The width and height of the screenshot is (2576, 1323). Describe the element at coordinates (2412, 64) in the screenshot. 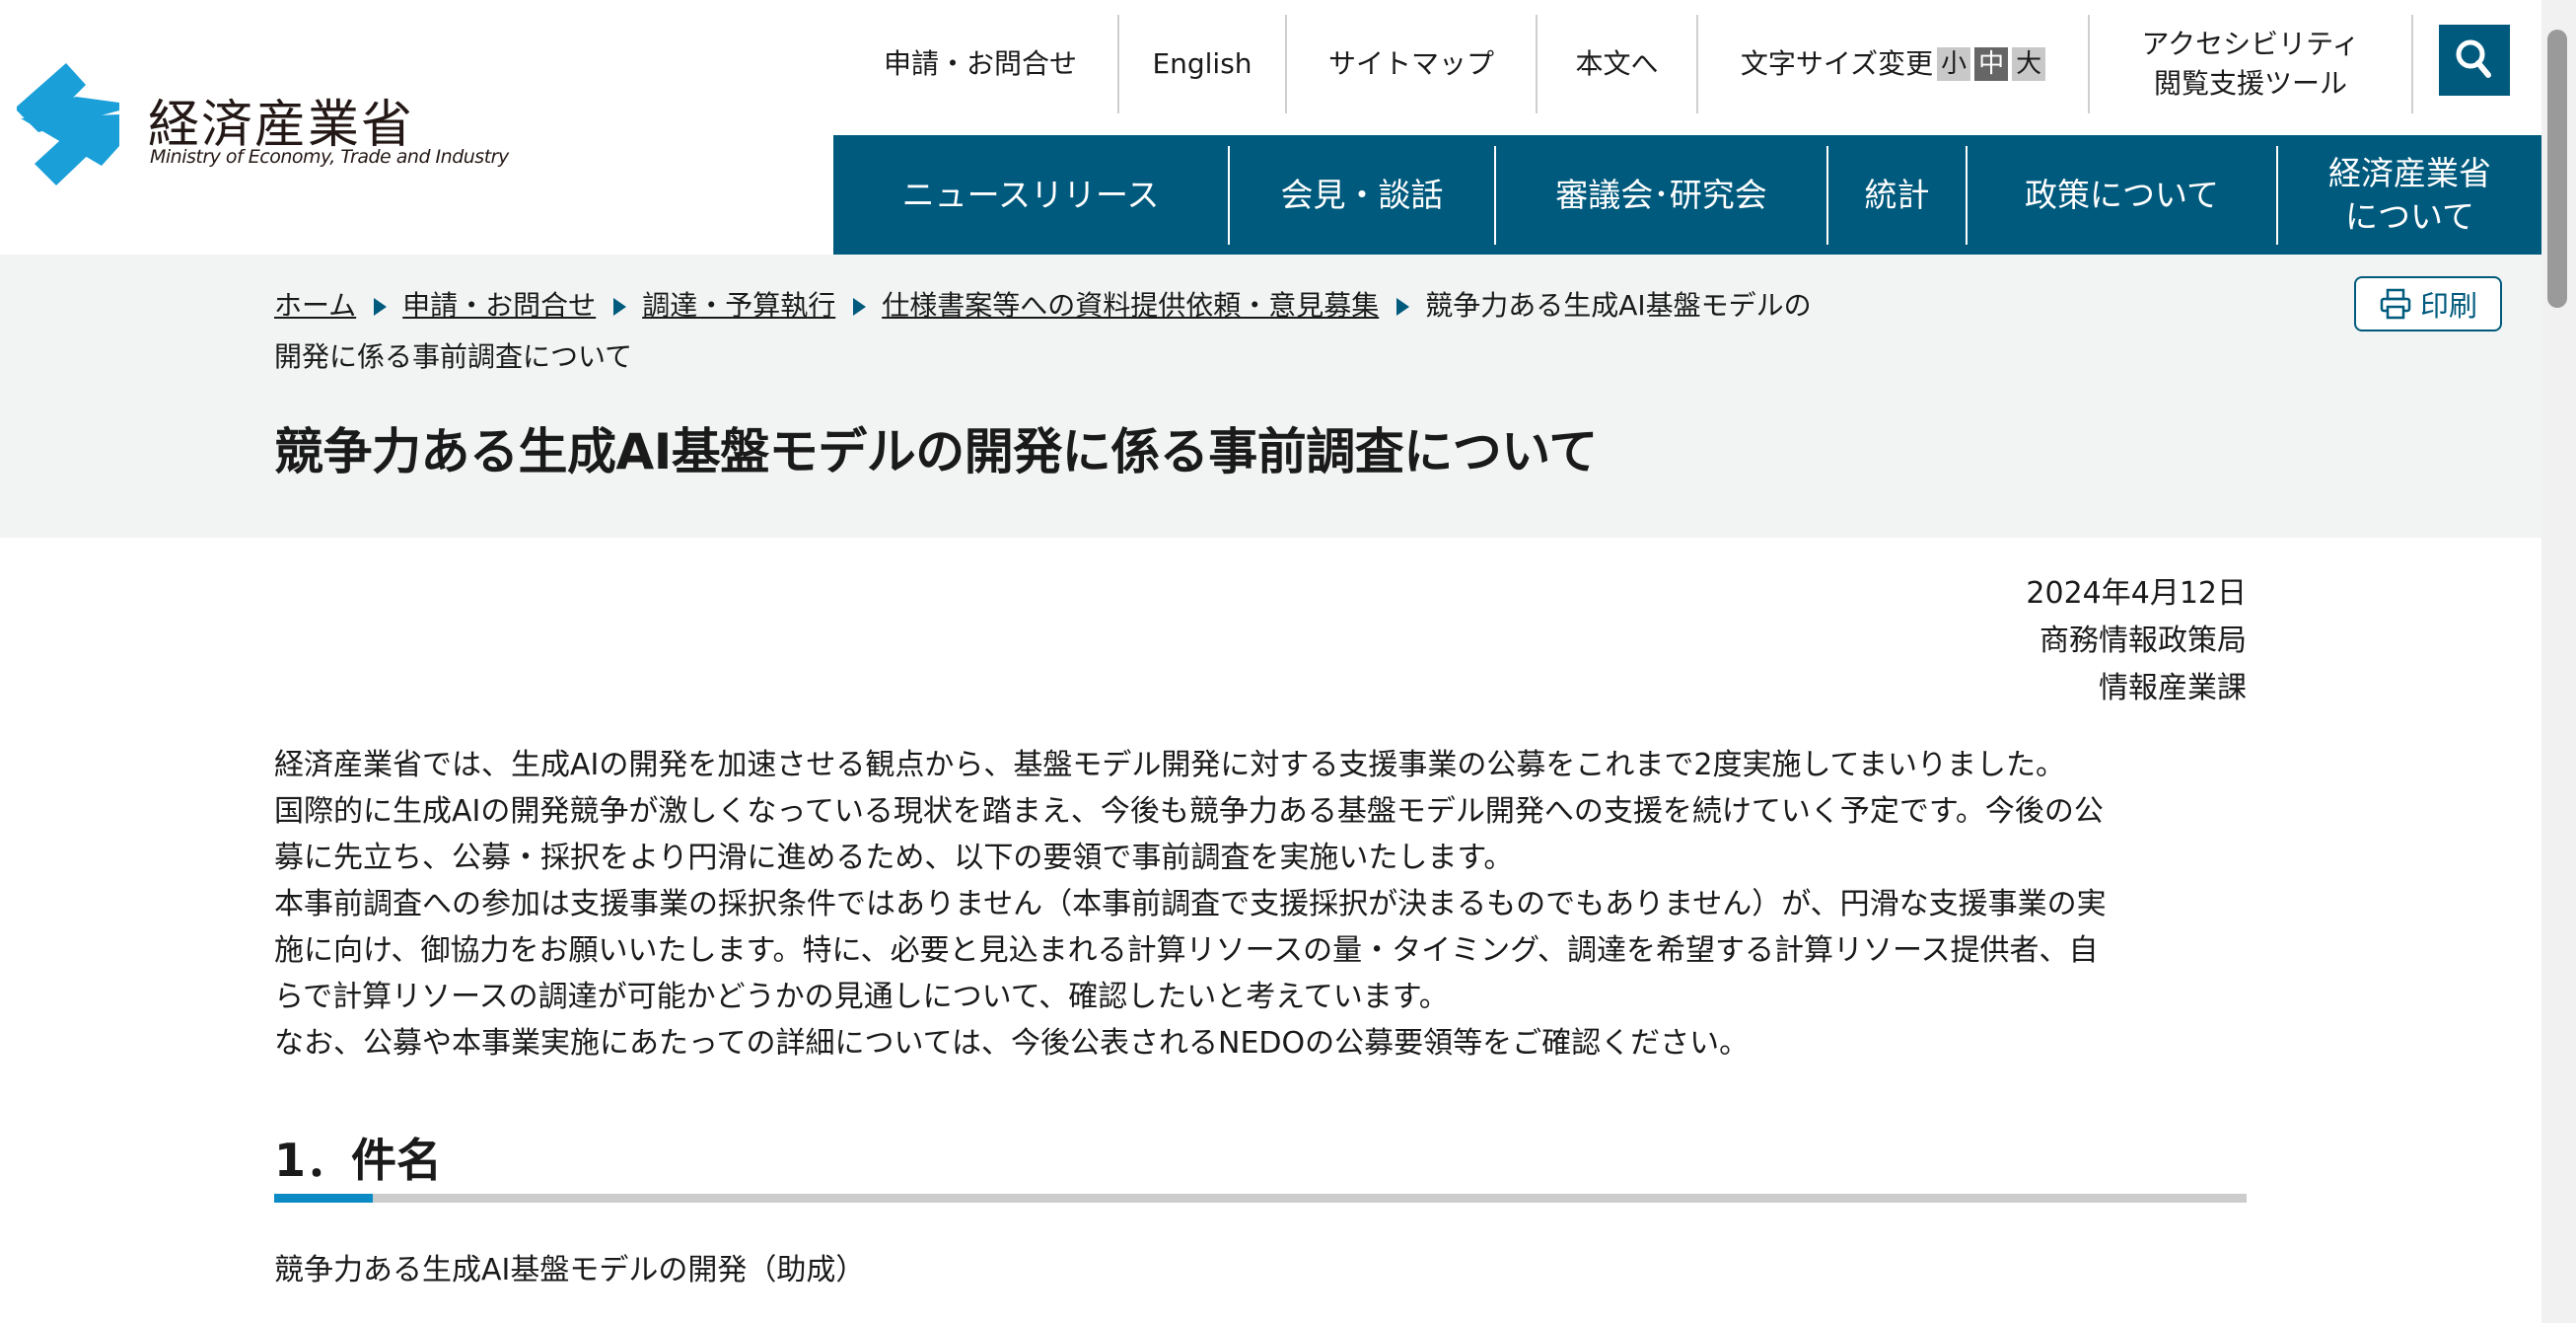

I see `divider` at that location.